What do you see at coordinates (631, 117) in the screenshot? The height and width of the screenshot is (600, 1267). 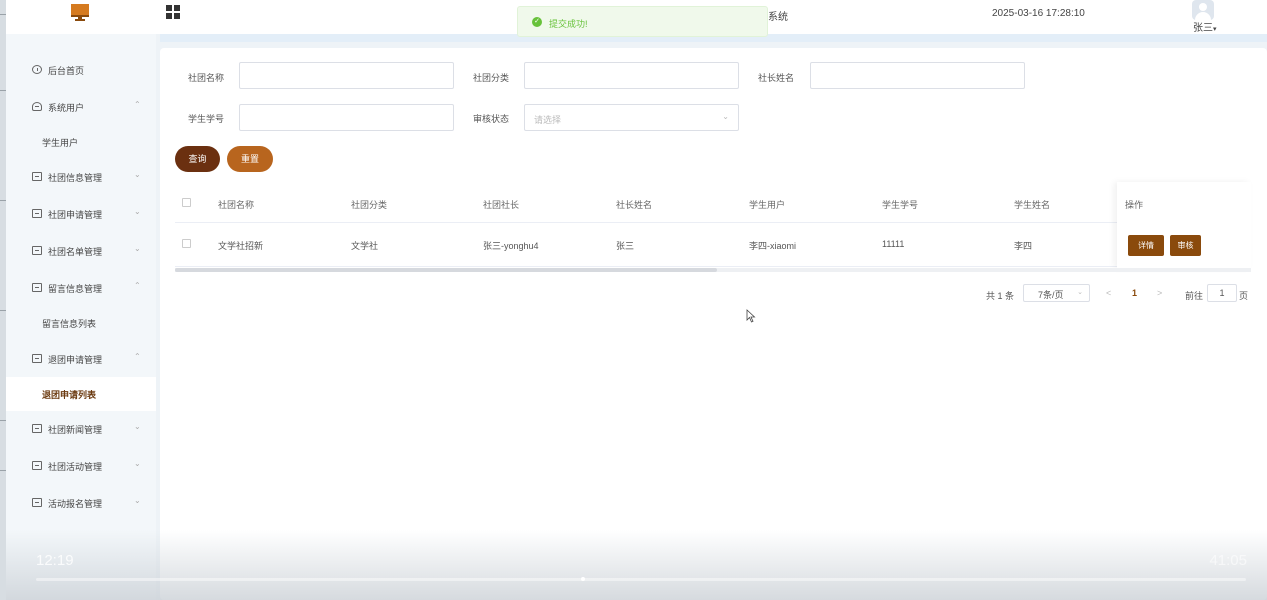 I see `review-status-select: 请选择 ⌄` at bounding box center [631, 117].